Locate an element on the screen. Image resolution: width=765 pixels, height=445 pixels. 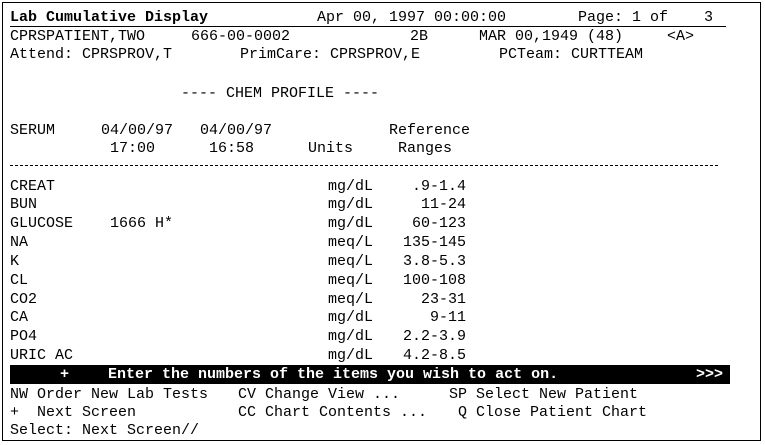
action-order-new-lab-tests: NW Order New Lab Tests is located at coordinates (109, 395).